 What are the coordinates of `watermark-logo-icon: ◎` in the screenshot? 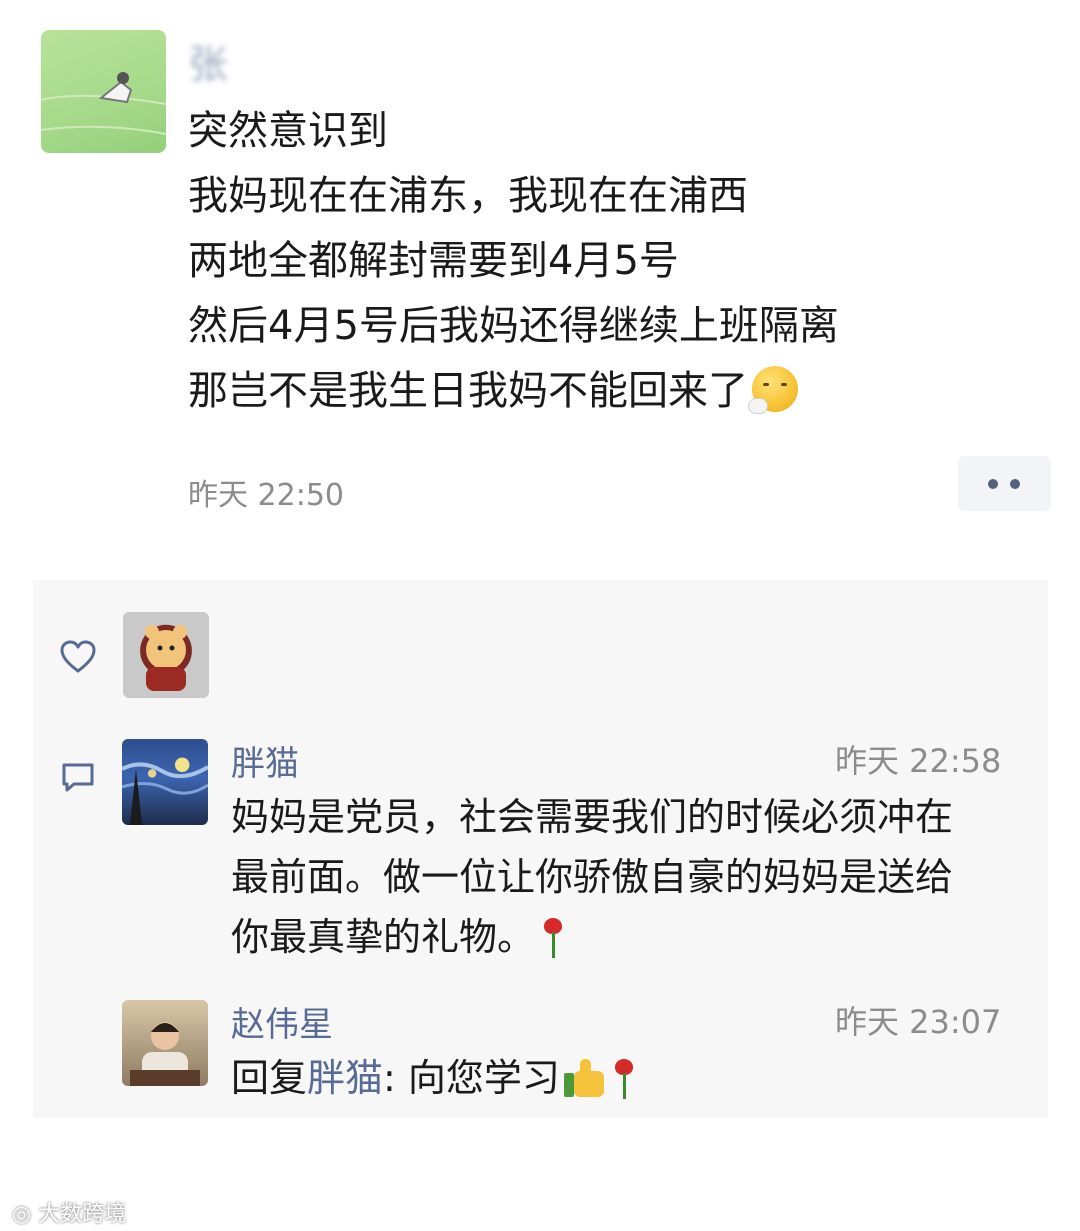 It's located at (25, 1214).